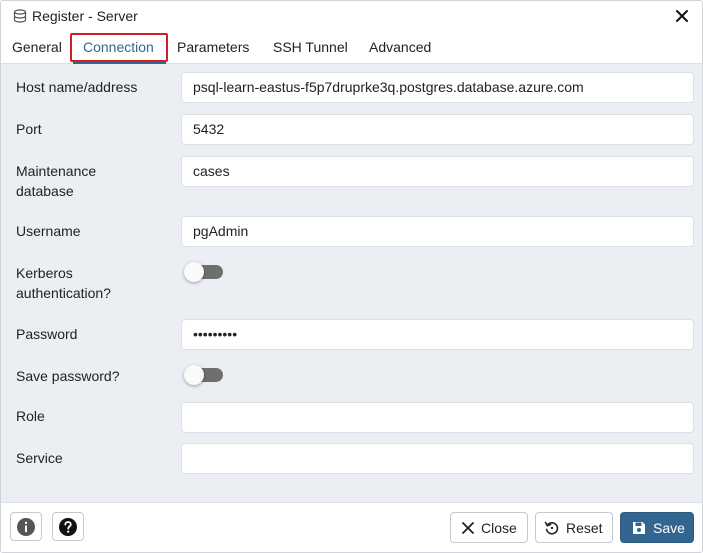 The width and height of the screenshot is (703, 553). Describe the element at coordinates (639, 528) in the screenshot. I see `save-icon` at that location.